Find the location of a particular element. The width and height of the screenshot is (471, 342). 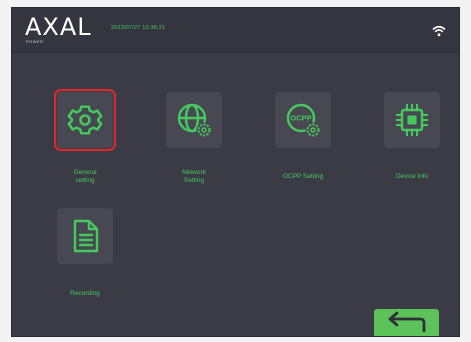

back-arrow-icon is located at coordinates (407, 322).